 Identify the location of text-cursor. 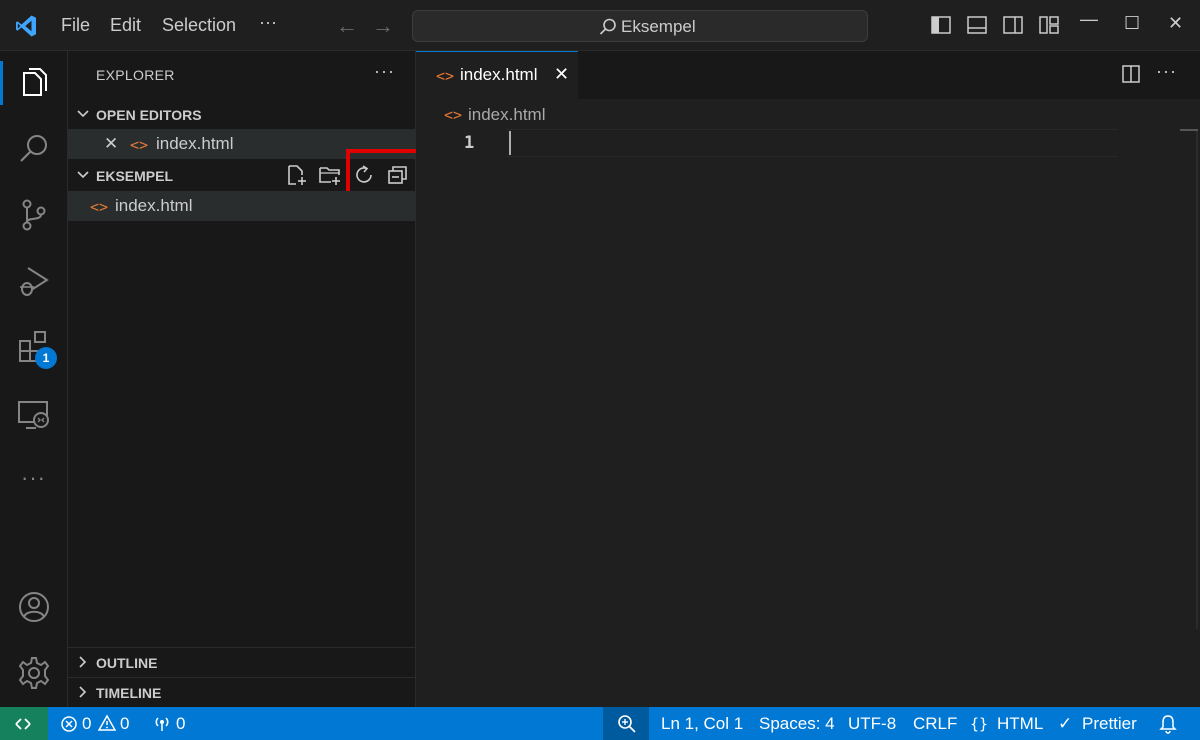
(510, 143).